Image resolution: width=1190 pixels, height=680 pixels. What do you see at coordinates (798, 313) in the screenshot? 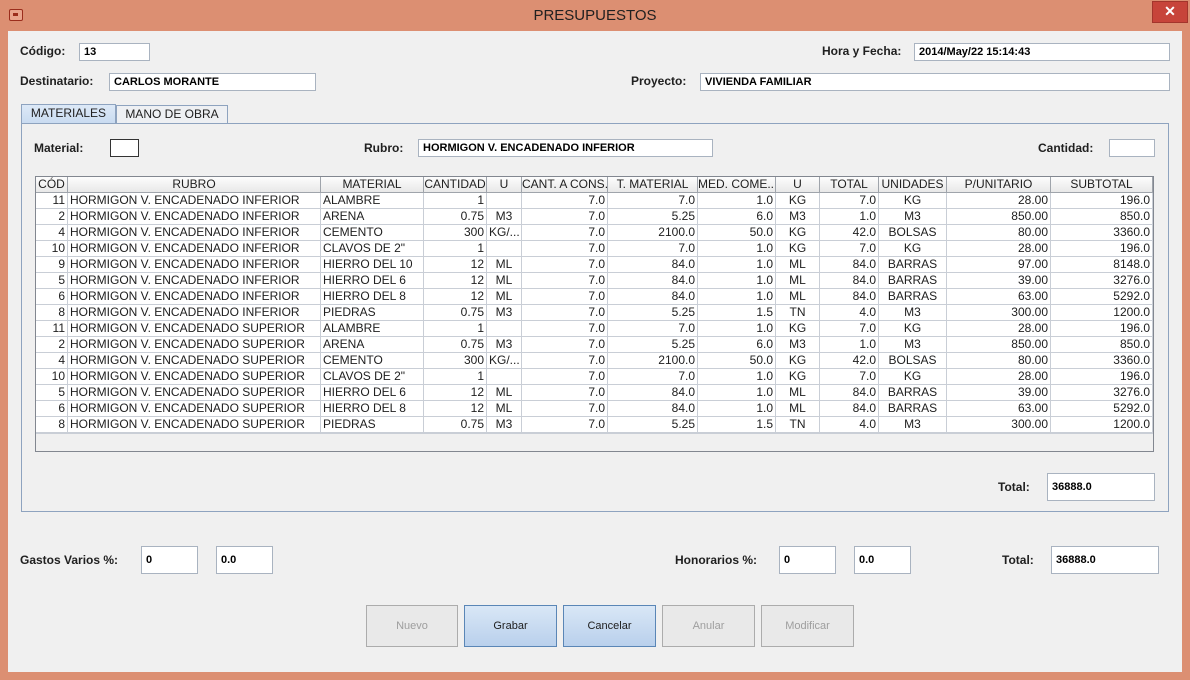
I see `table-cell: TN` at bounding box center [798, 313].